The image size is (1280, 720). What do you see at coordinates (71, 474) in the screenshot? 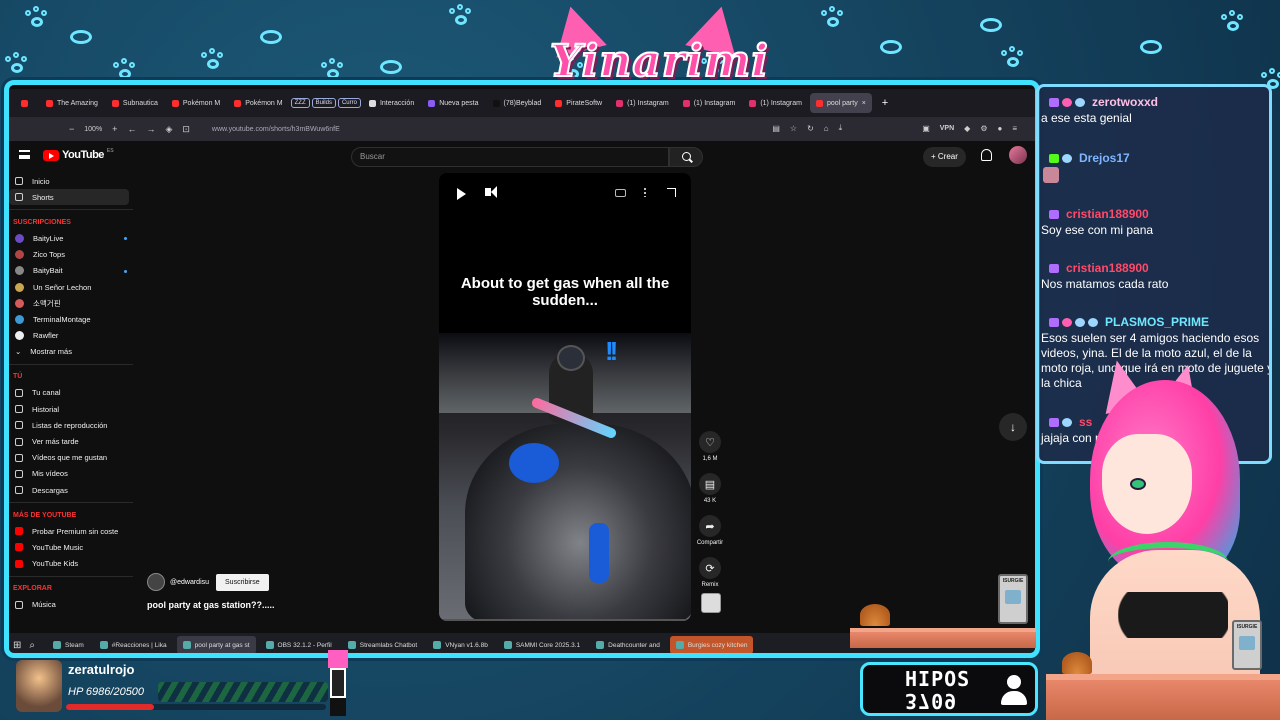
I see `sidebar-item: Mis vídeos` at bounding box center [71, 474].